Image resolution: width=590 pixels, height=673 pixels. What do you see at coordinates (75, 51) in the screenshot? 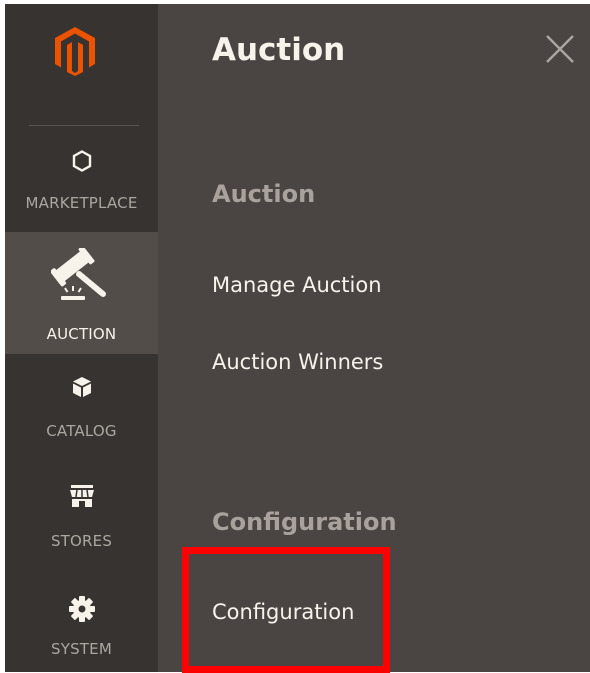
I see `magento-logo` at bounding box center [75, 51].